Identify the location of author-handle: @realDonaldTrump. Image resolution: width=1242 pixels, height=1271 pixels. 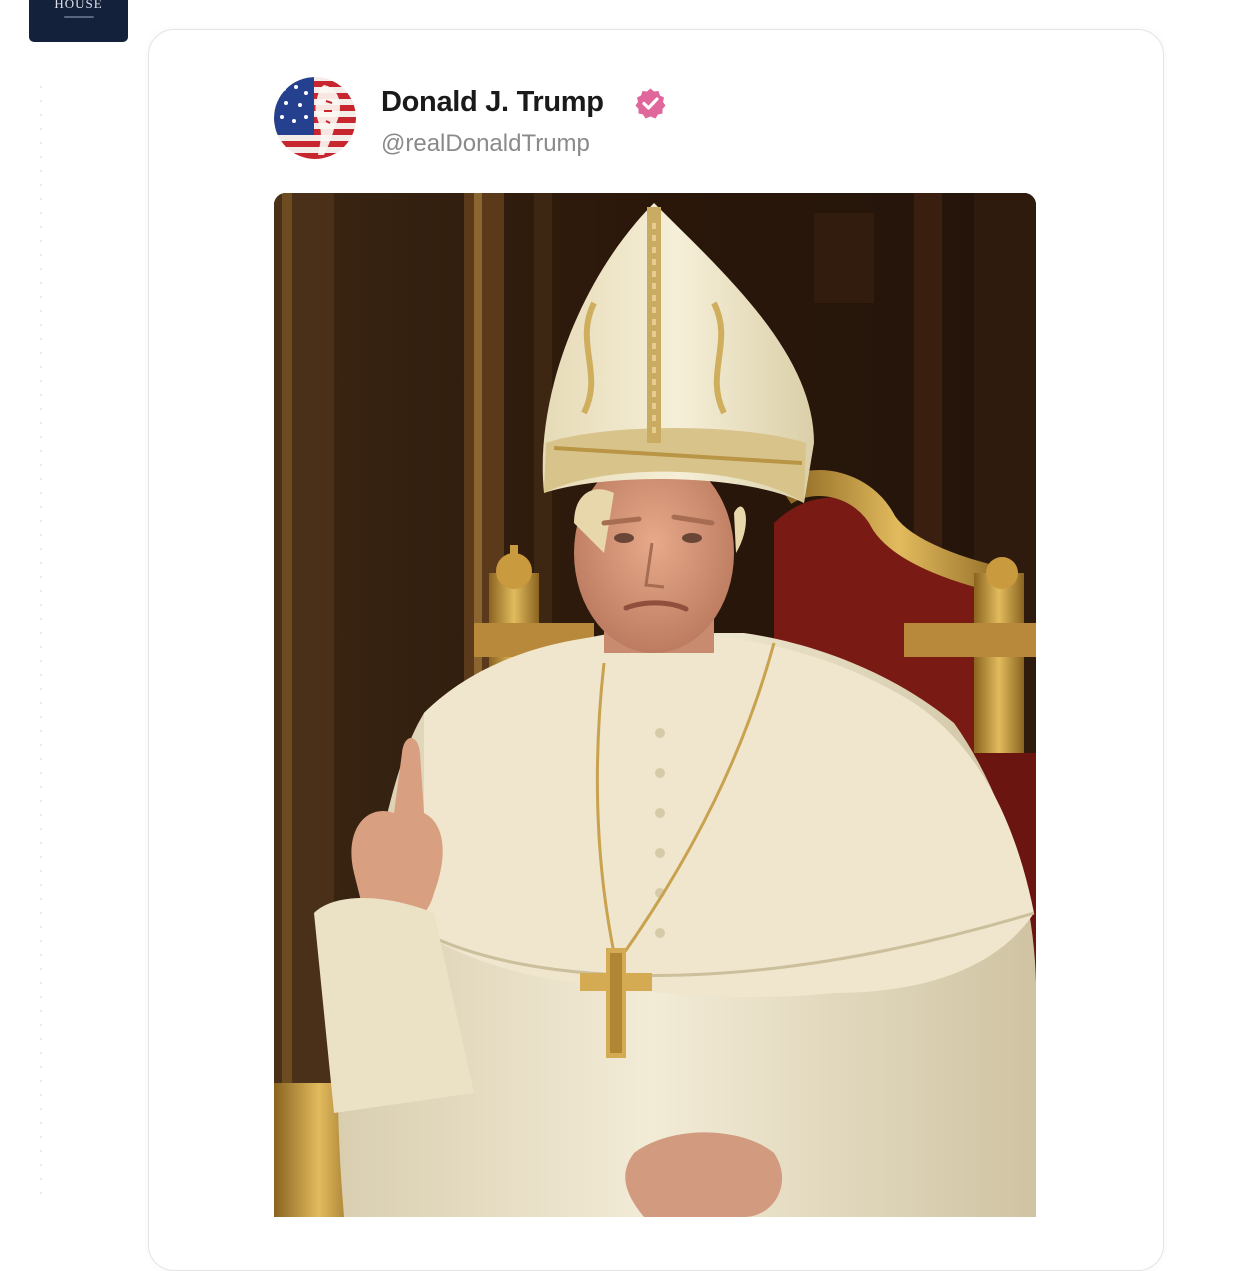
(485, 144).